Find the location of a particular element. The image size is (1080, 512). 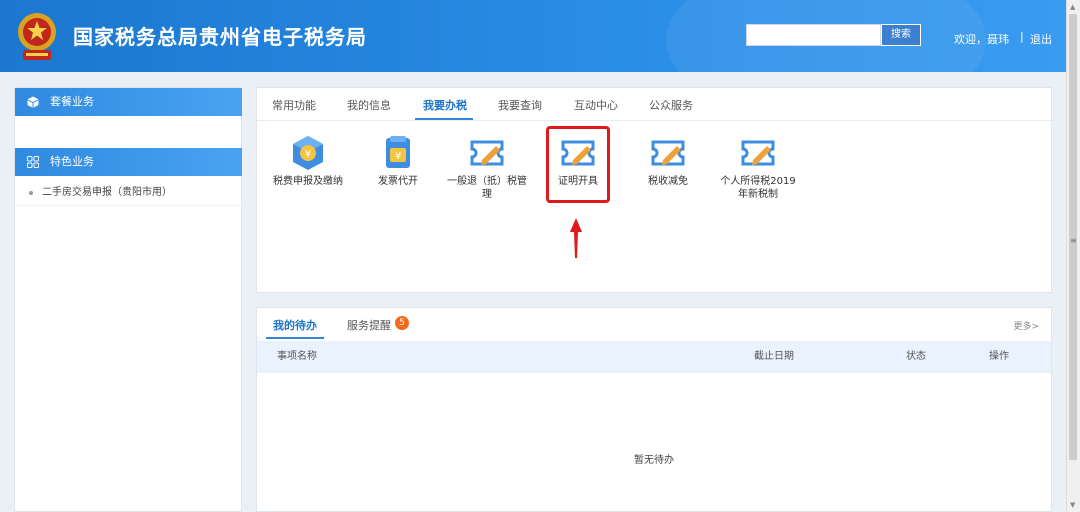

tax-declare-icon: ¥ is located at coordinates (308, 153).